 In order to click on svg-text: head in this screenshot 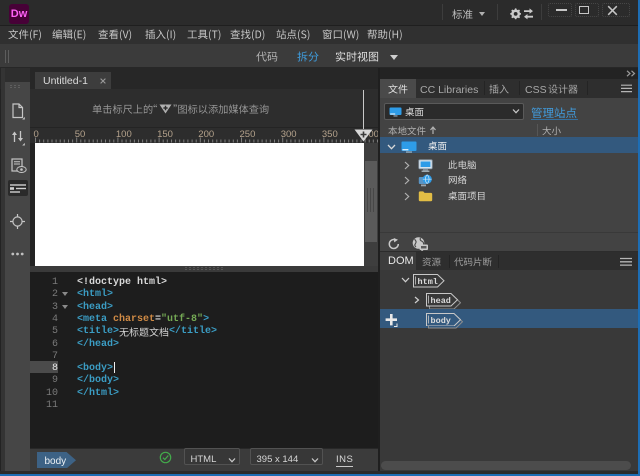, I will do `click(441, 301)`.